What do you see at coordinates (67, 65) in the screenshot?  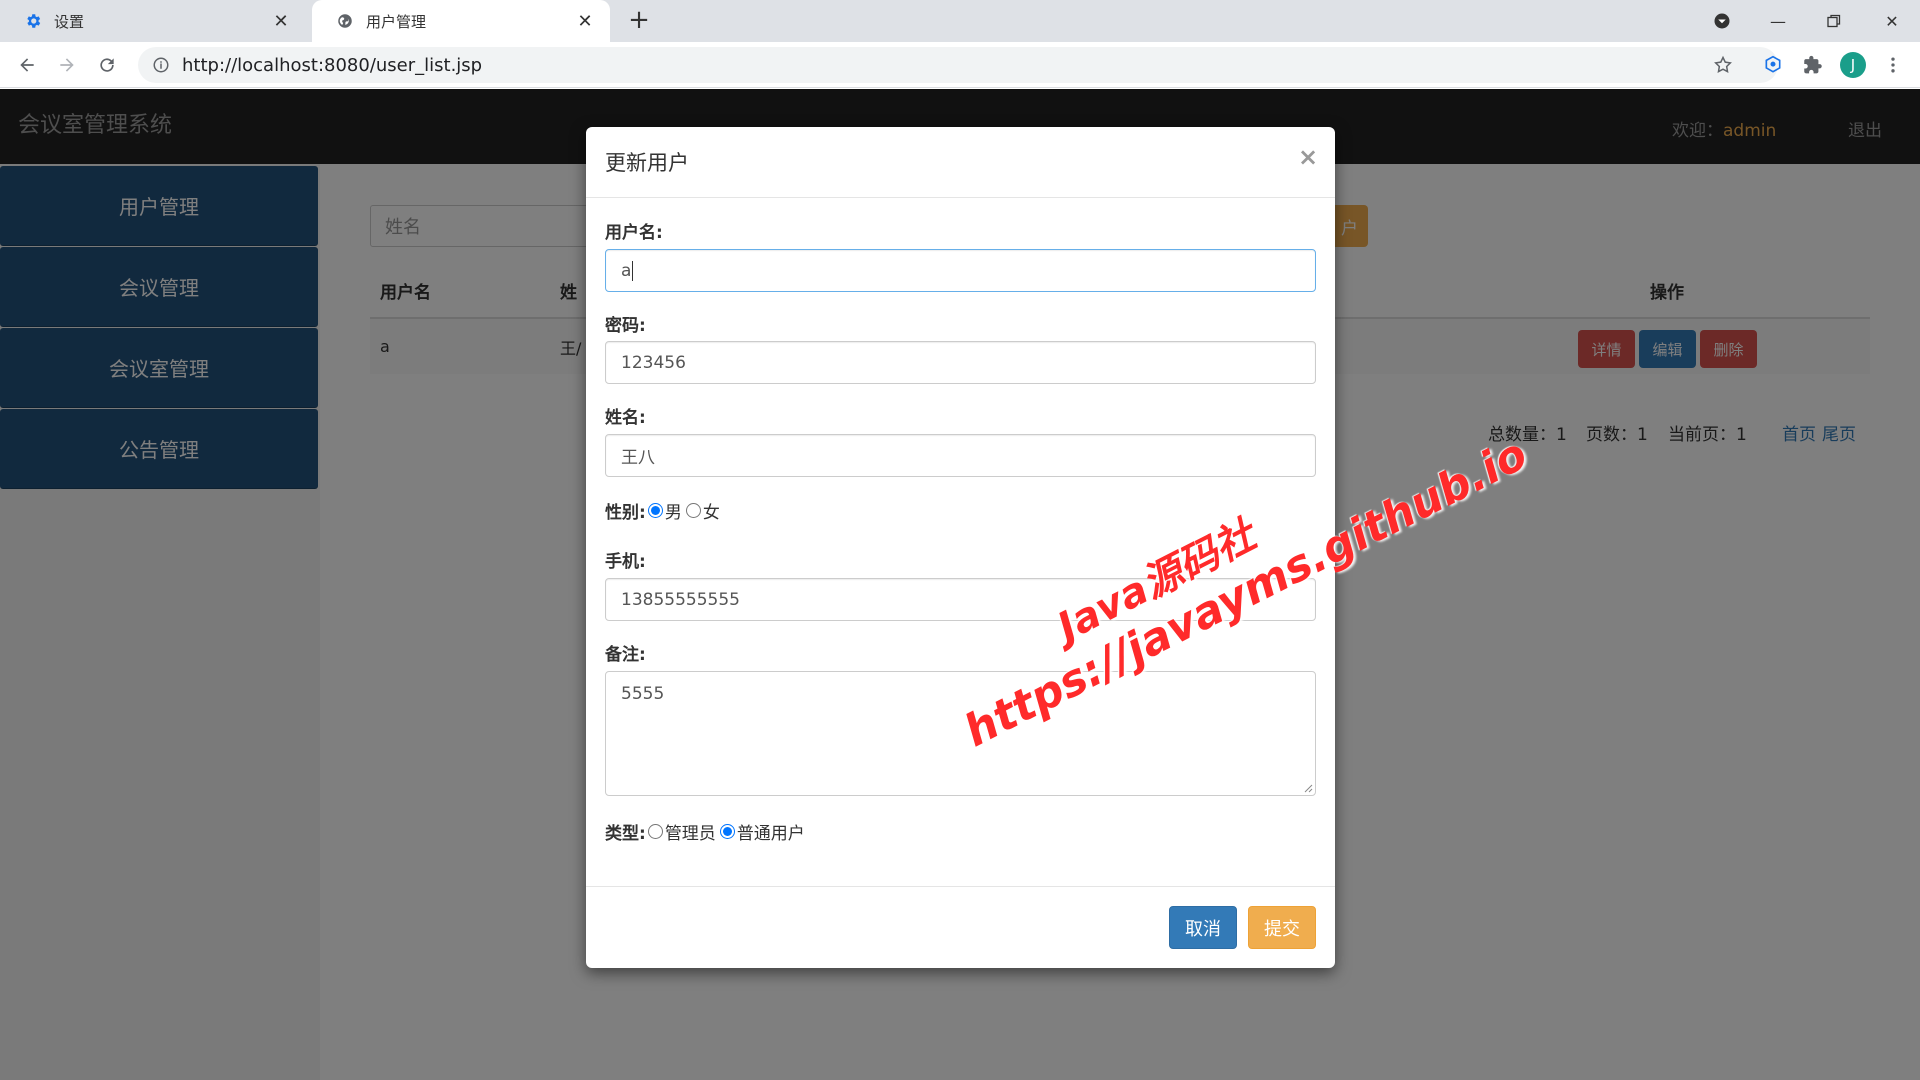 I see `forward-arrow-icon` at bounding box center [67, 65].